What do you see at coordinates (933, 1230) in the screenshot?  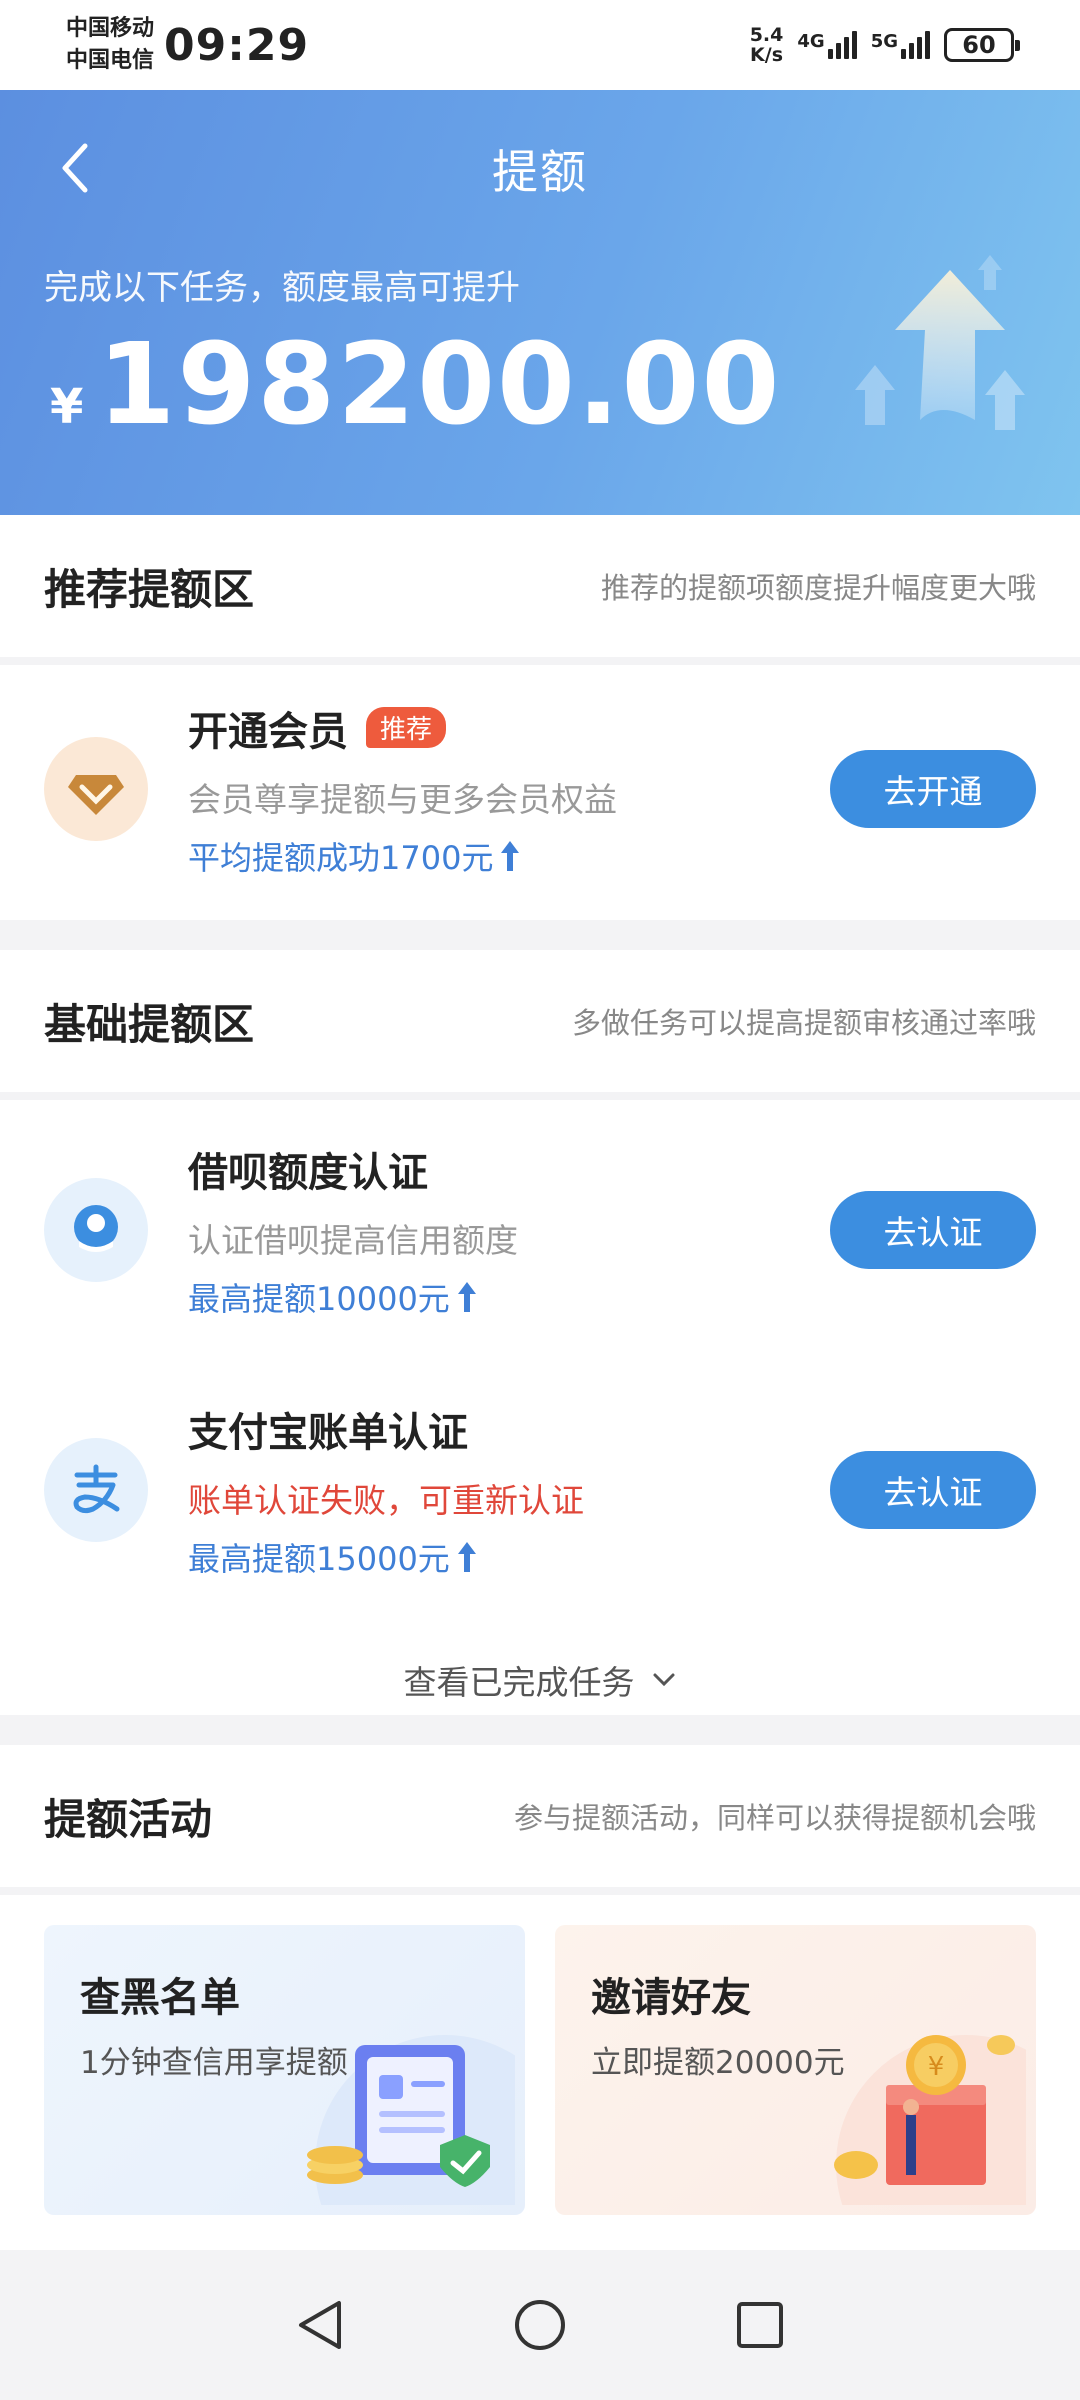 I see `verify-jiebei-button: 去认证` at bounding box center [933, 1230].